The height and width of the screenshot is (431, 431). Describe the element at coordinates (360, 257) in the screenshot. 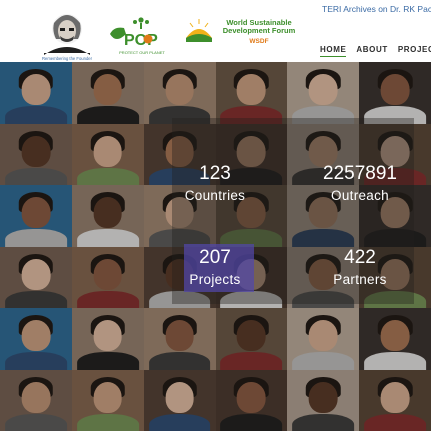

I see `stat-value: 422` at that location.